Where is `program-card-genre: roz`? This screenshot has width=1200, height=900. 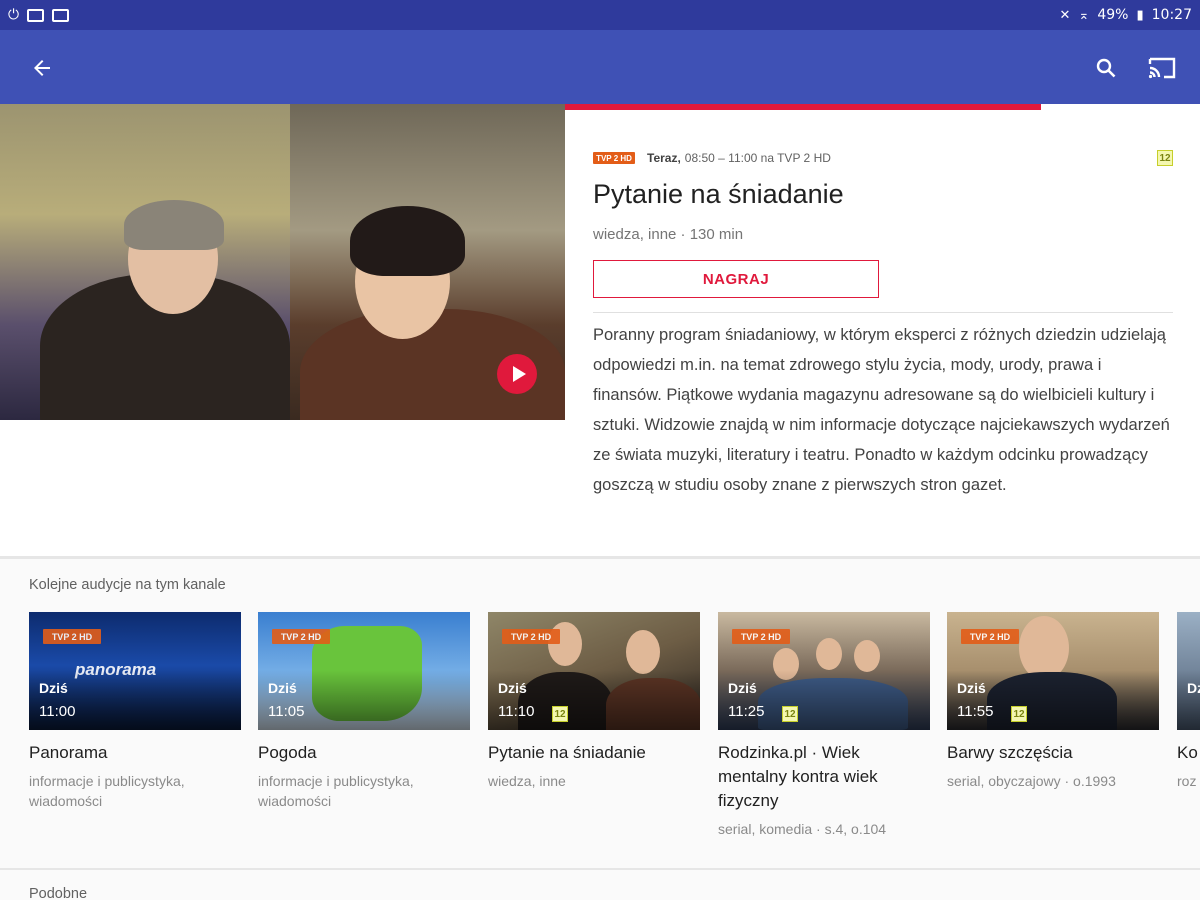
program-card-genre: roz is located at coordinates (1187, 781).